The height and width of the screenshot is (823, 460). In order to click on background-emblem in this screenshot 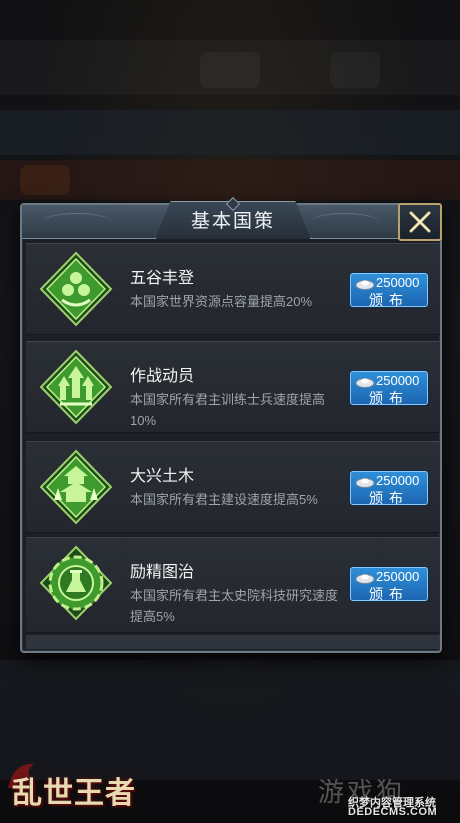, I will do `click(45, 180)`.